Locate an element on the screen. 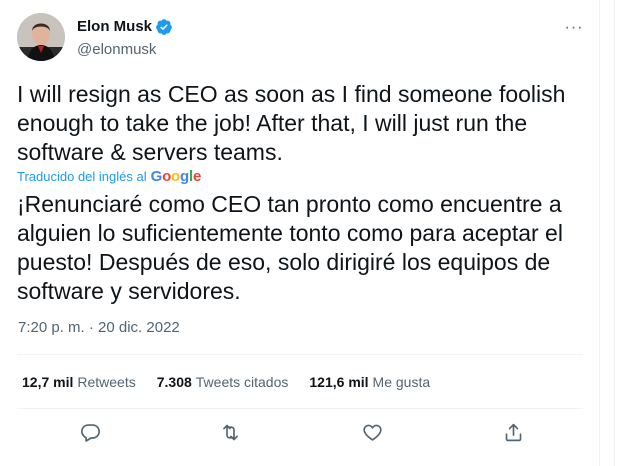 The image size is (633, 466). like-button is located at coordinates (372, 432).